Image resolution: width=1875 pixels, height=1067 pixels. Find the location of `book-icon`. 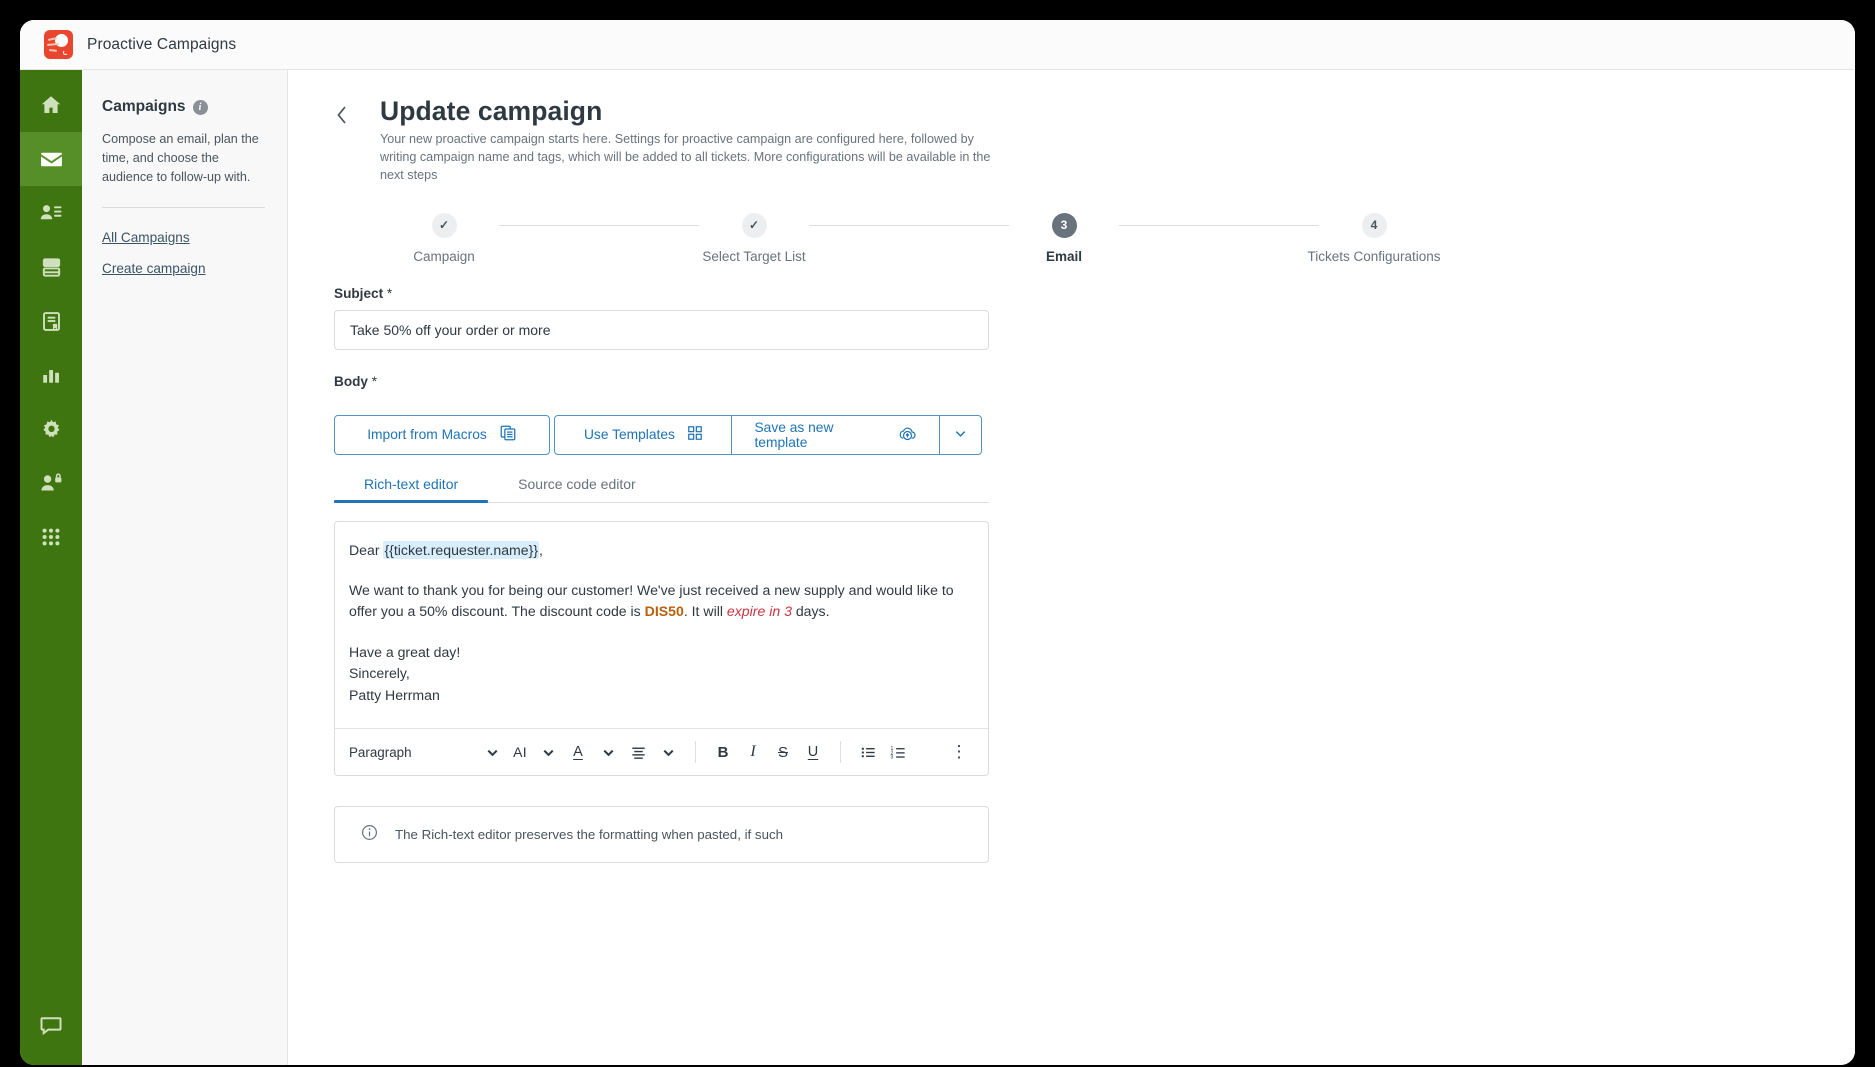

book-icon is located at coordinates (51, 321).